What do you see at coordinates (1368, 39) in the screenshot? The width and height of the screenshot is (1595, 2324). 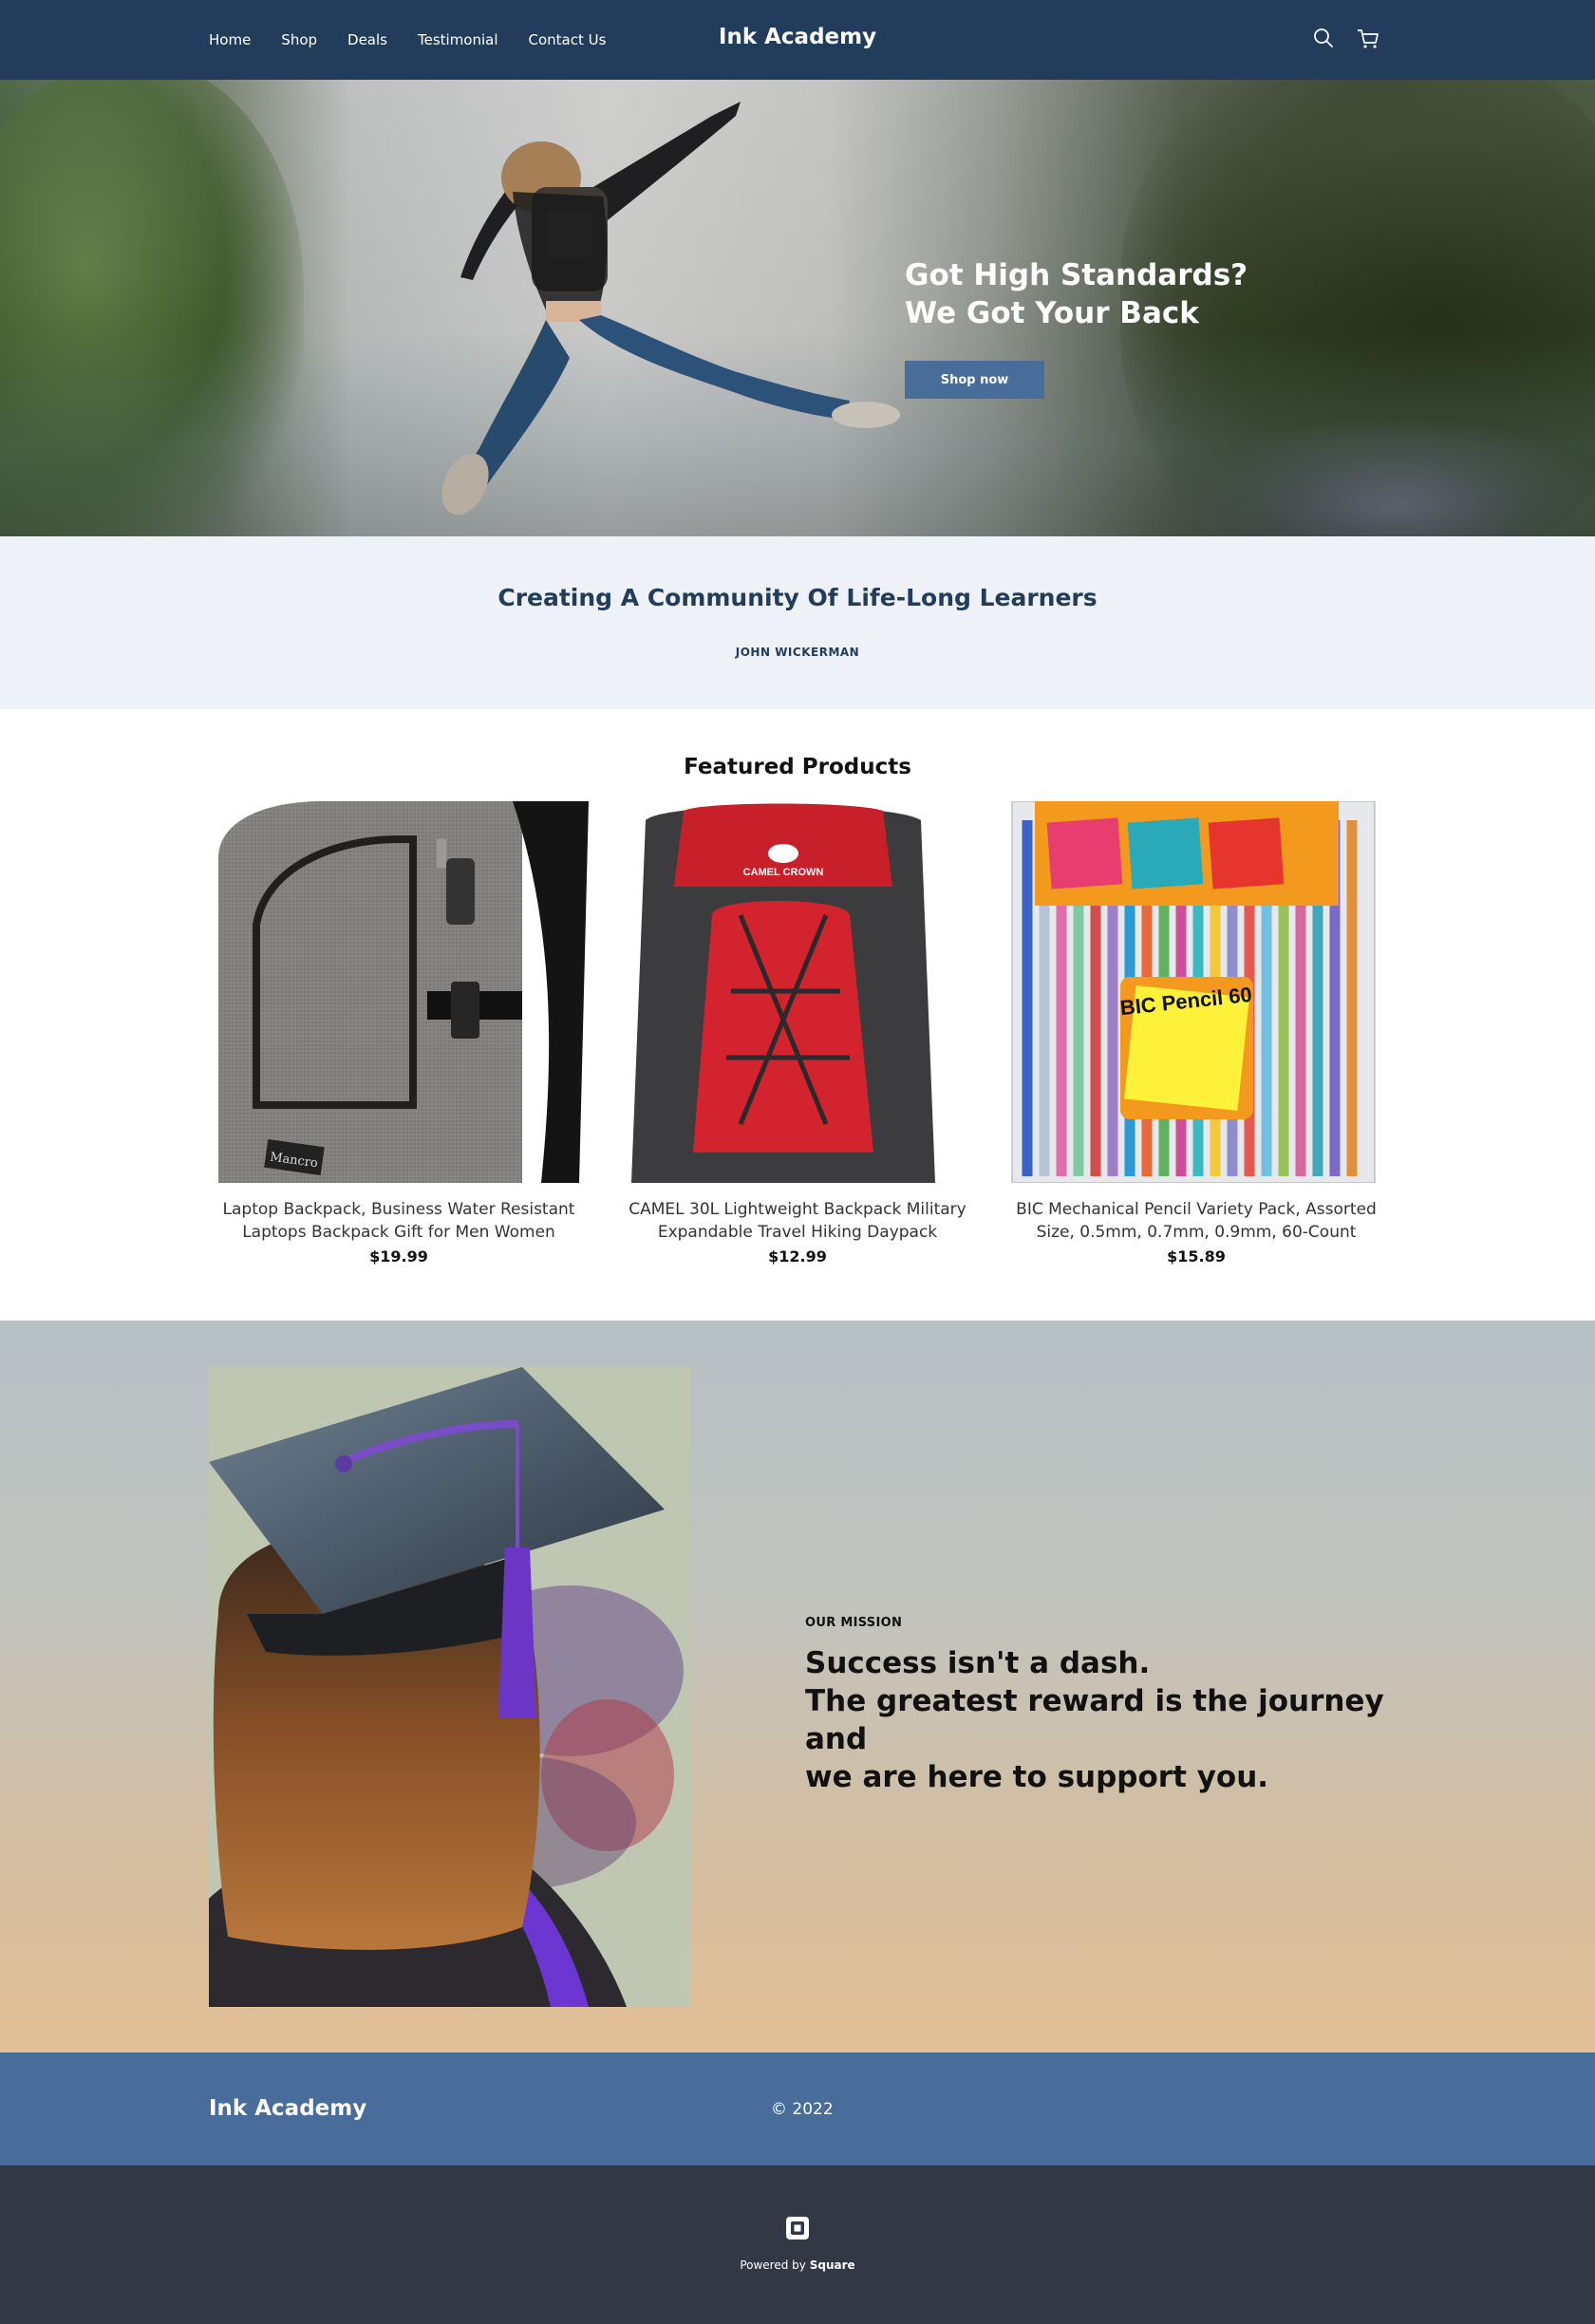 I see `cart-icon` at bounding box center [1368, 39].